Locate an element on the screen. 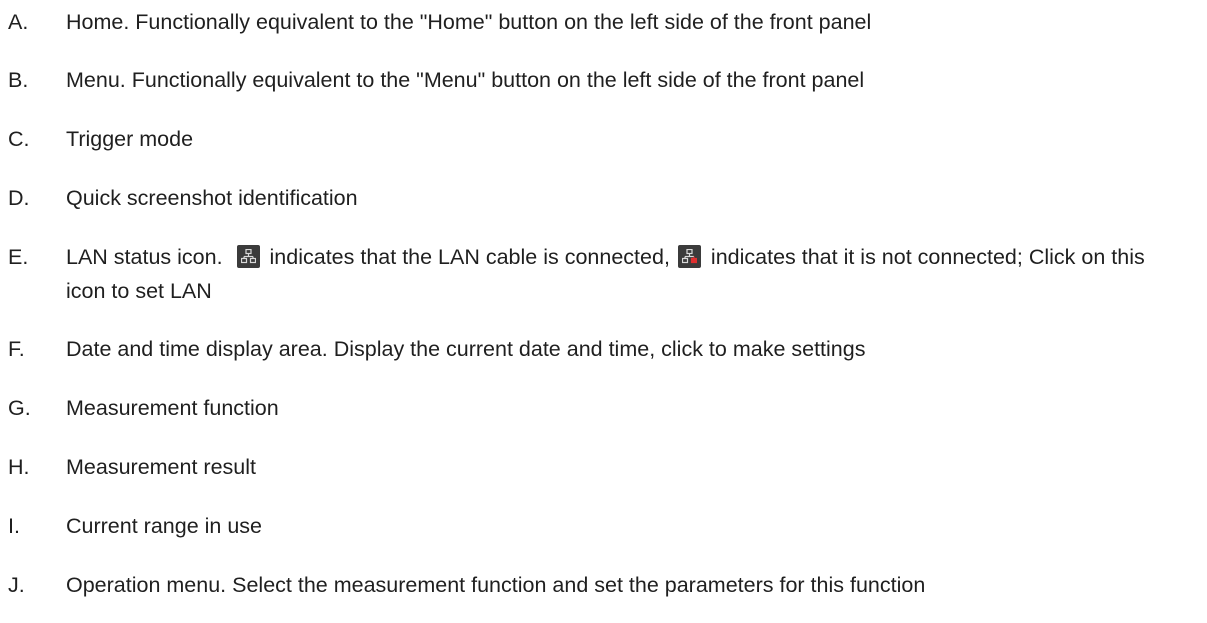 This screenshot has width=1207, height=623. item-text: Measurement result is located at coordinates (161, 467).